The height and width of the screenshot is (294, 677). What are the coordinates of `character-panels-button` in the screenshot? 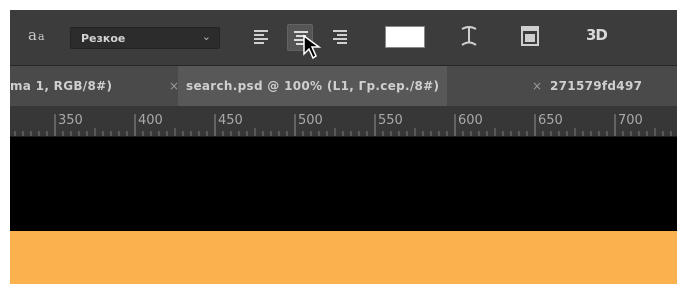 It's located at (530, 38).